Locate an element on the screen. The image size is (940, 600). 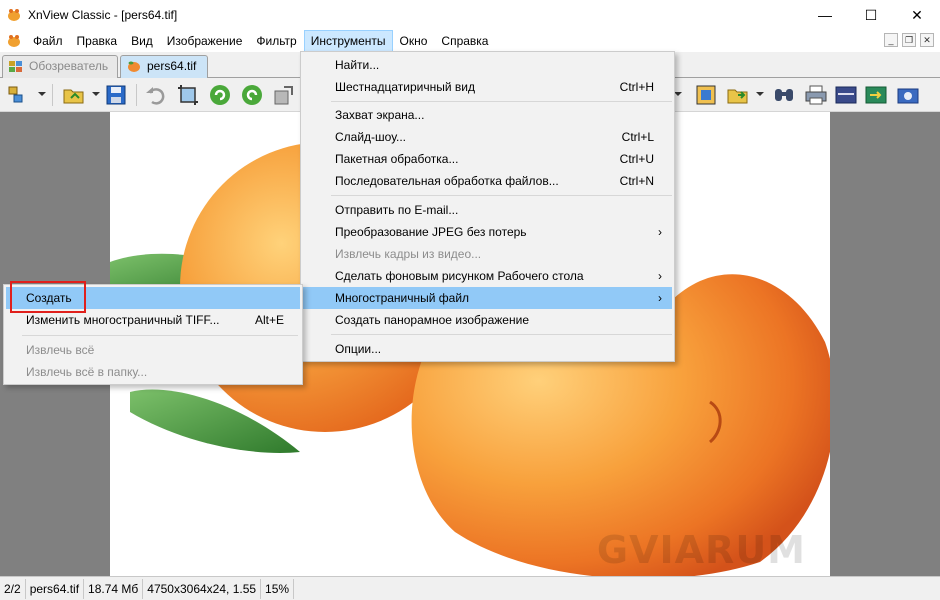
submenu-item-extract-all: Извлечь всё is located at coordinates (153, 350).